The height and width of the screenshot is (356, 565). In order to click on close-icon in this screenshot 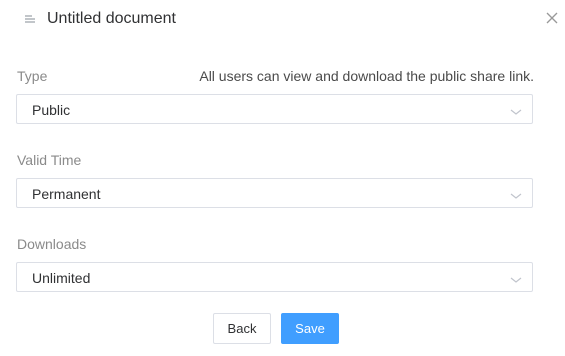, I will do `click(552, 18)`.